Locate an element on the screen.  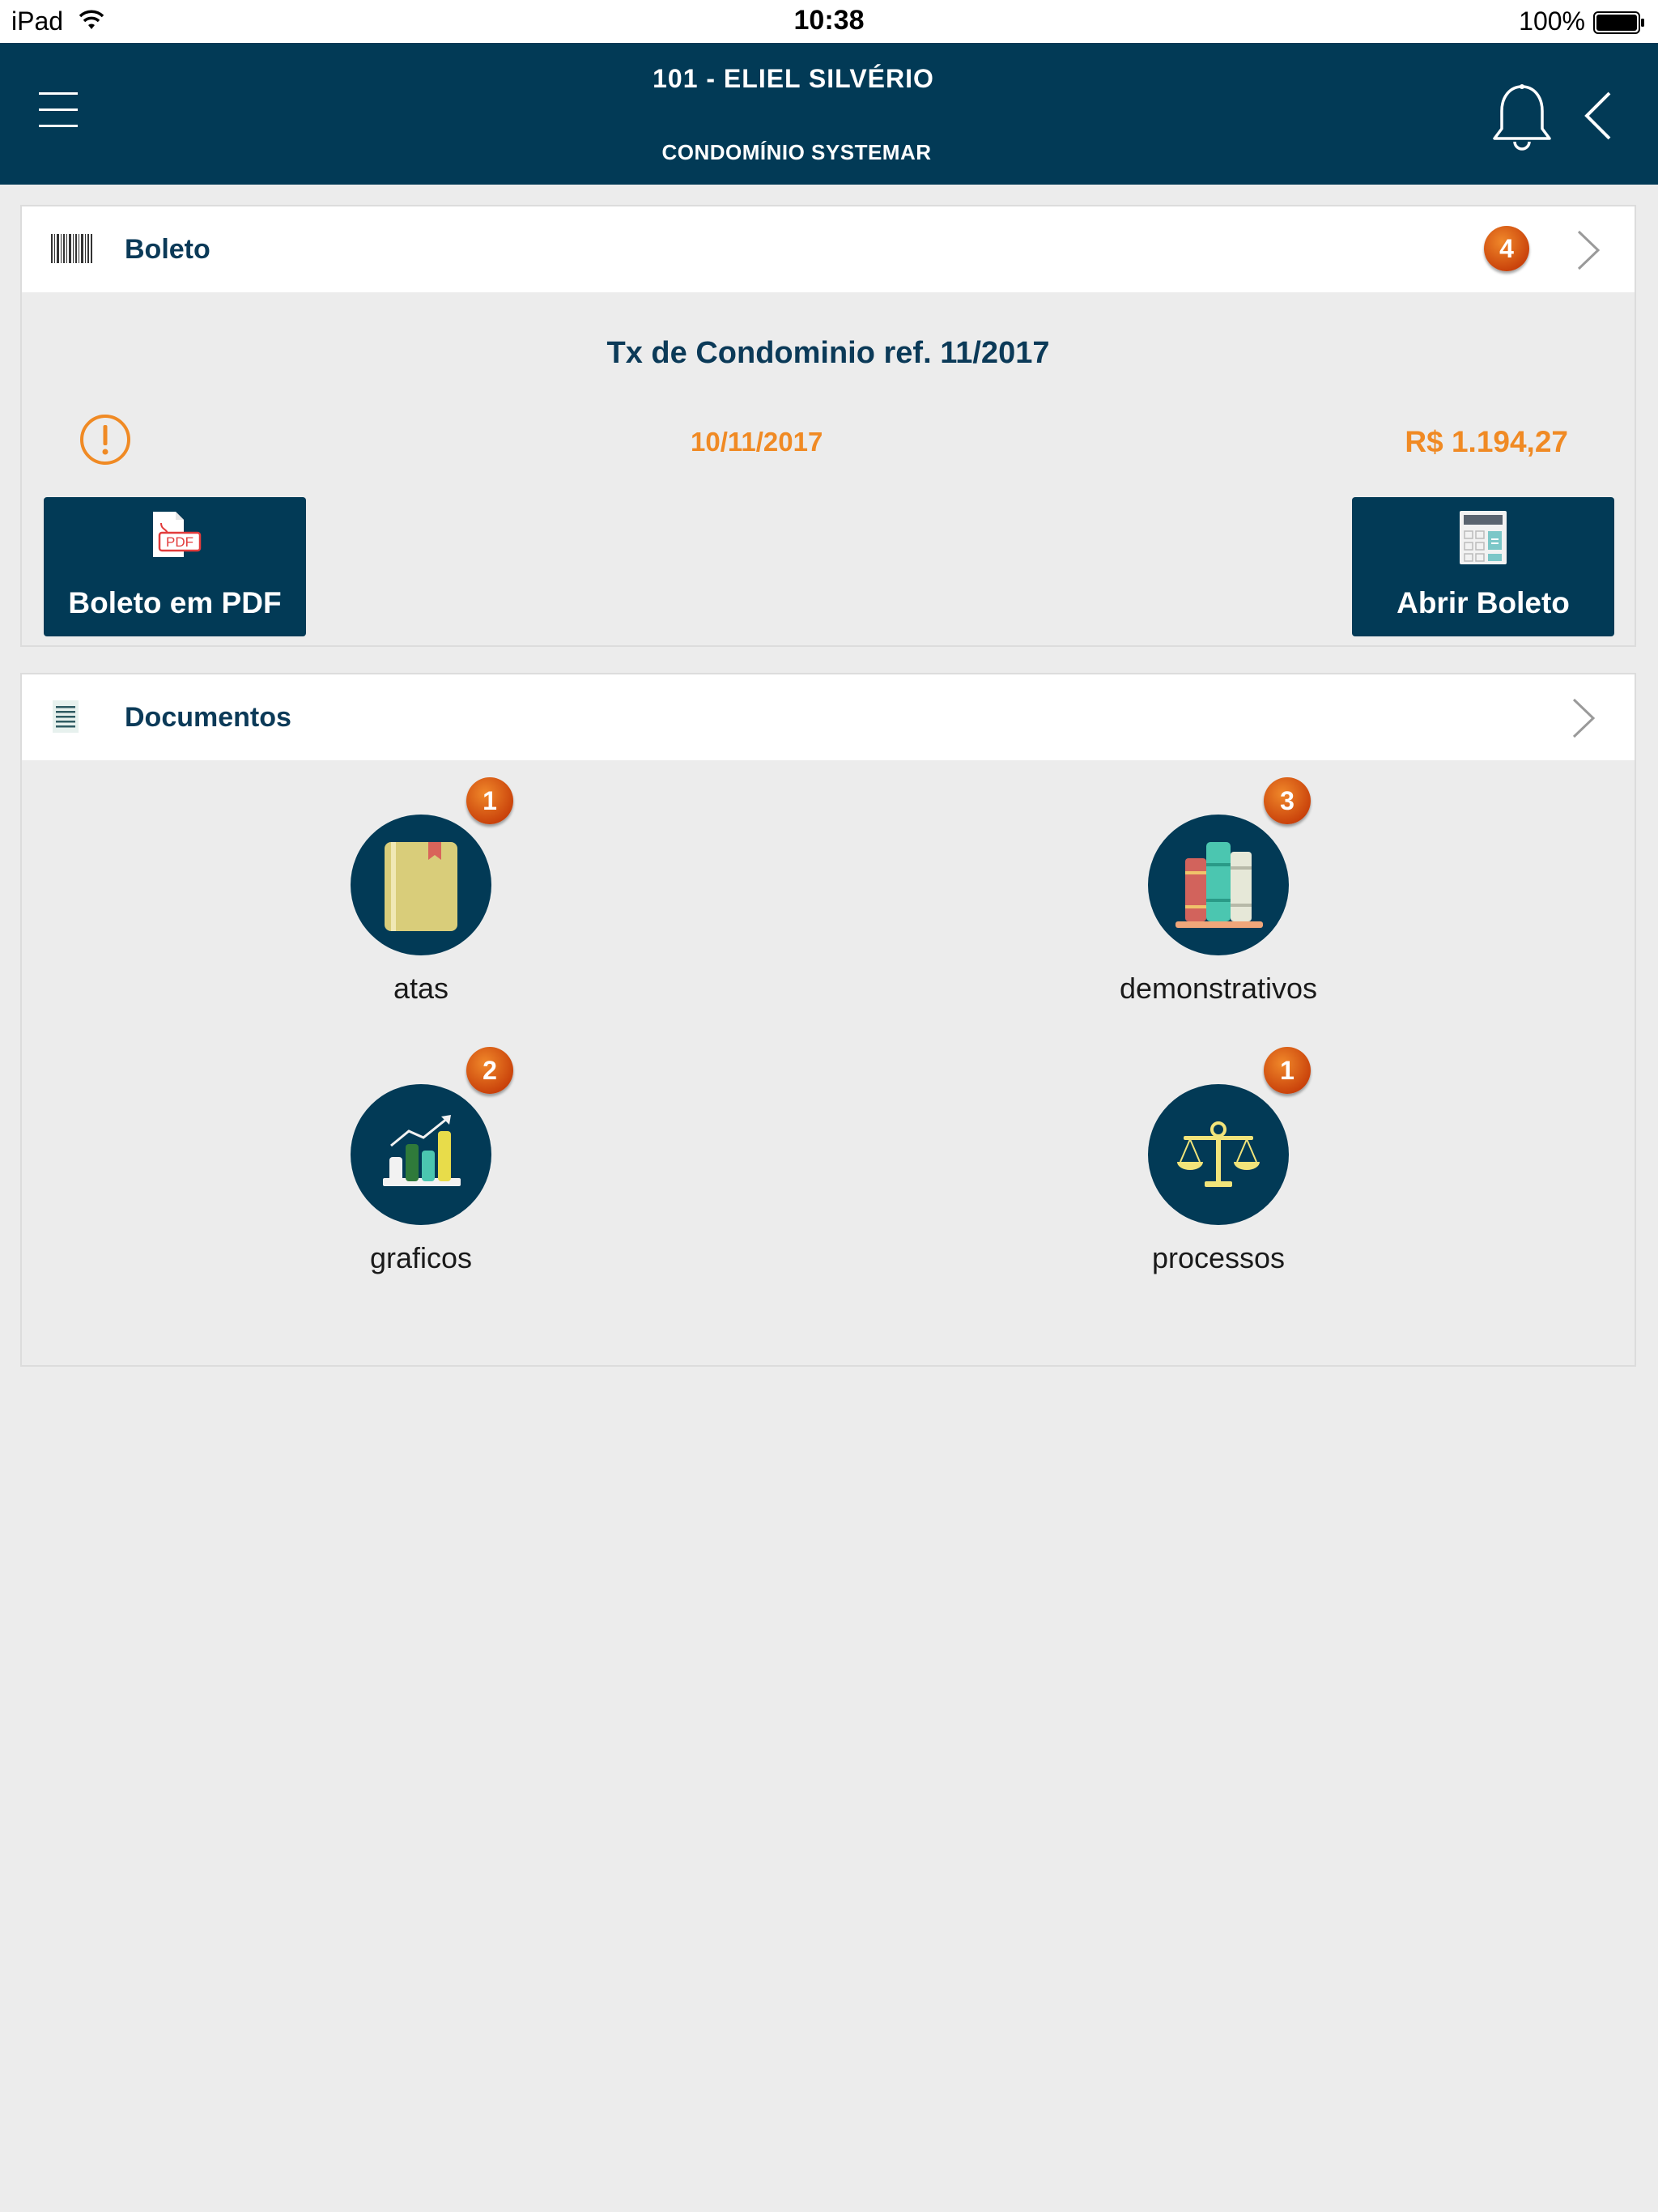
doc-item-atas: 1 atas is located at coordinates (421, 926).